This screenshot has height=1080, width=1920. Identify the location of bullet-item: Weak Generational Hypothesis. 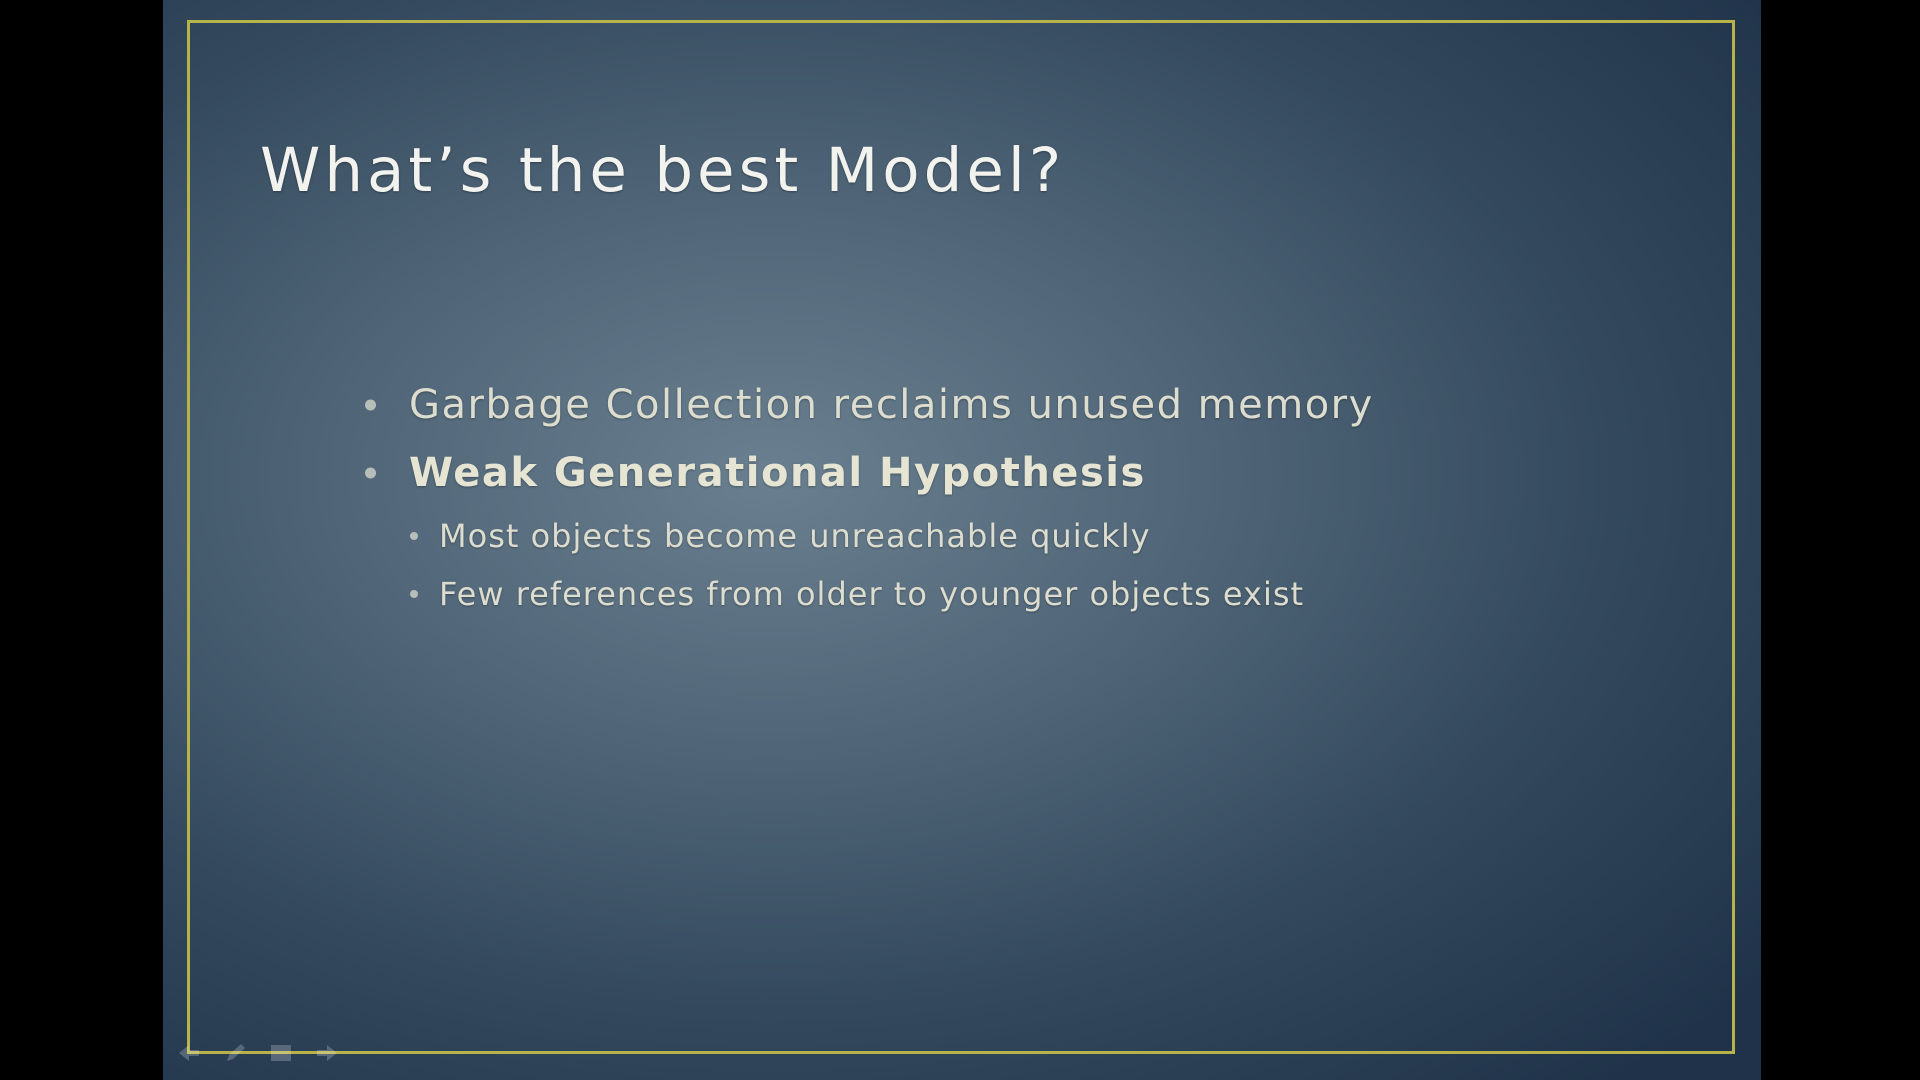
(868, 473).